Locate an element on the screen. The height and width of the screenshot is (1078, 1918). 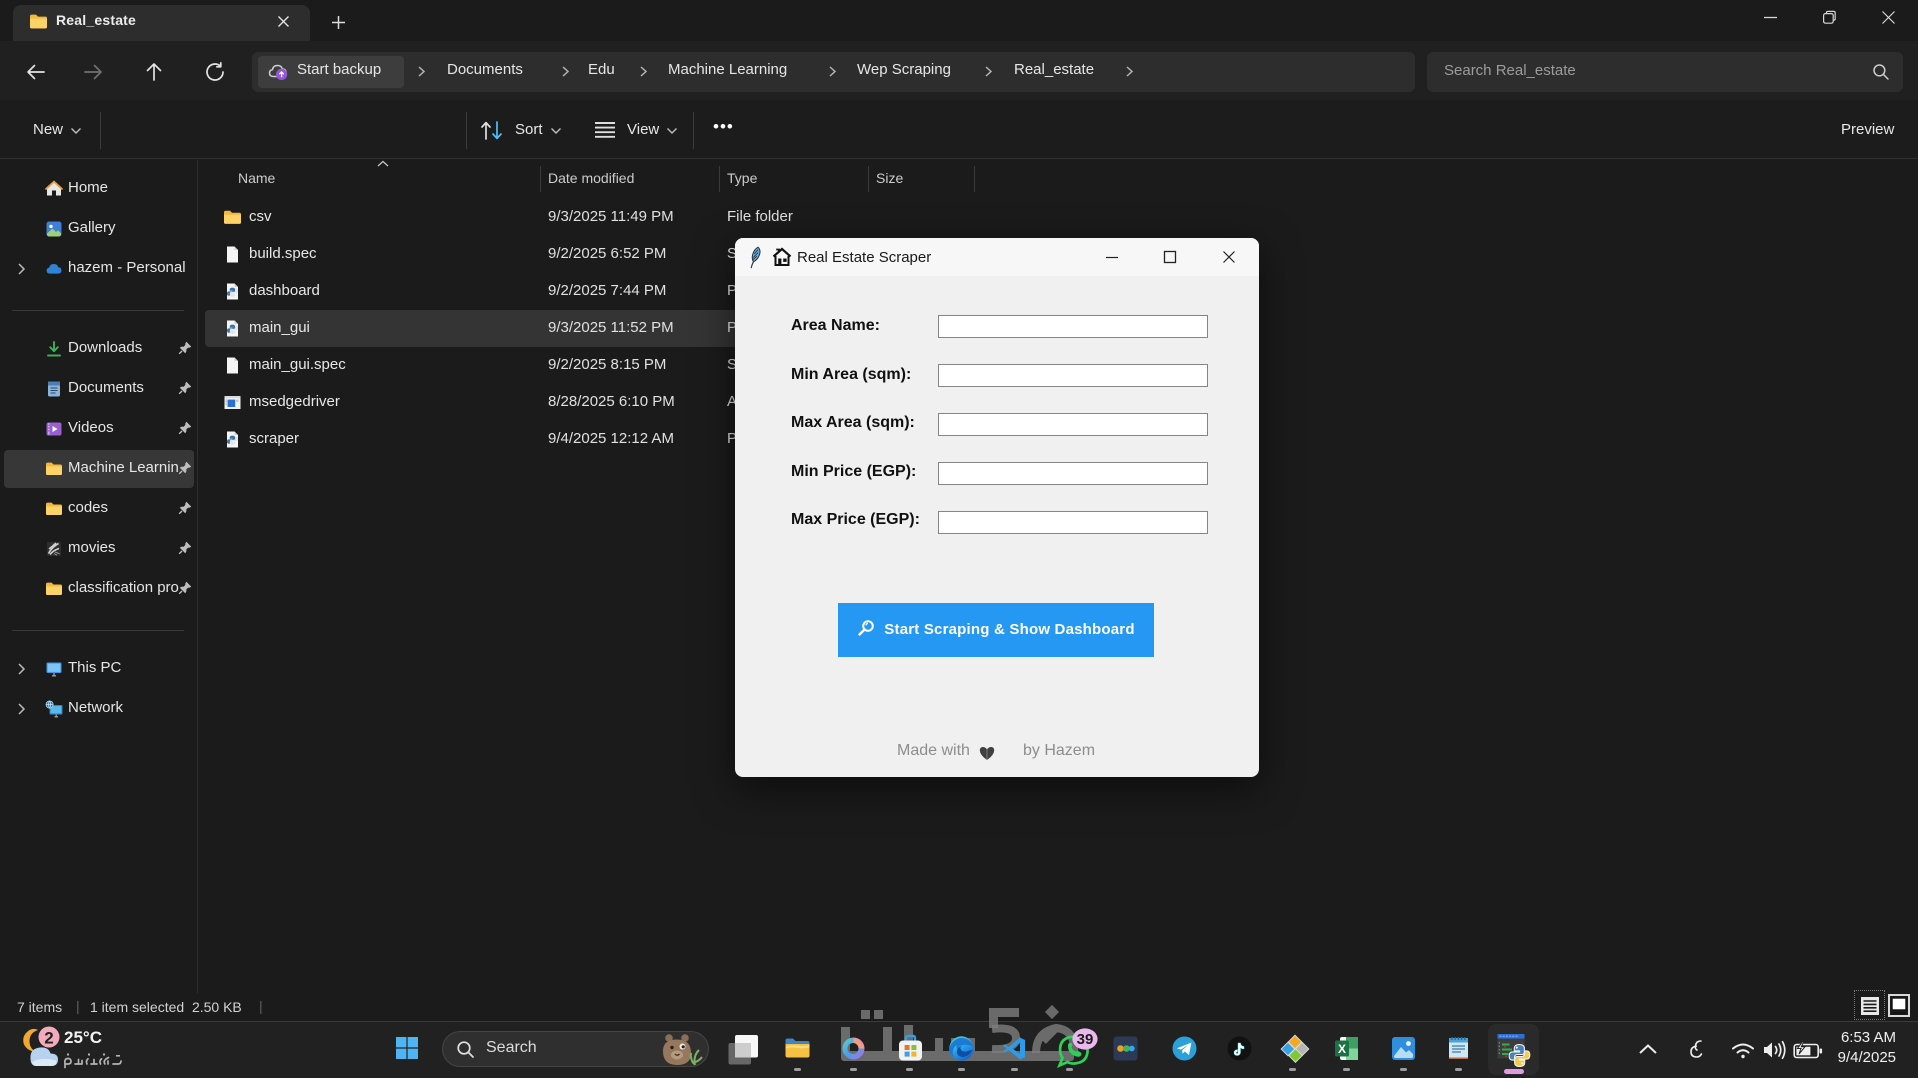
svg-text: 39 is located at coordinates (1085, 1039).